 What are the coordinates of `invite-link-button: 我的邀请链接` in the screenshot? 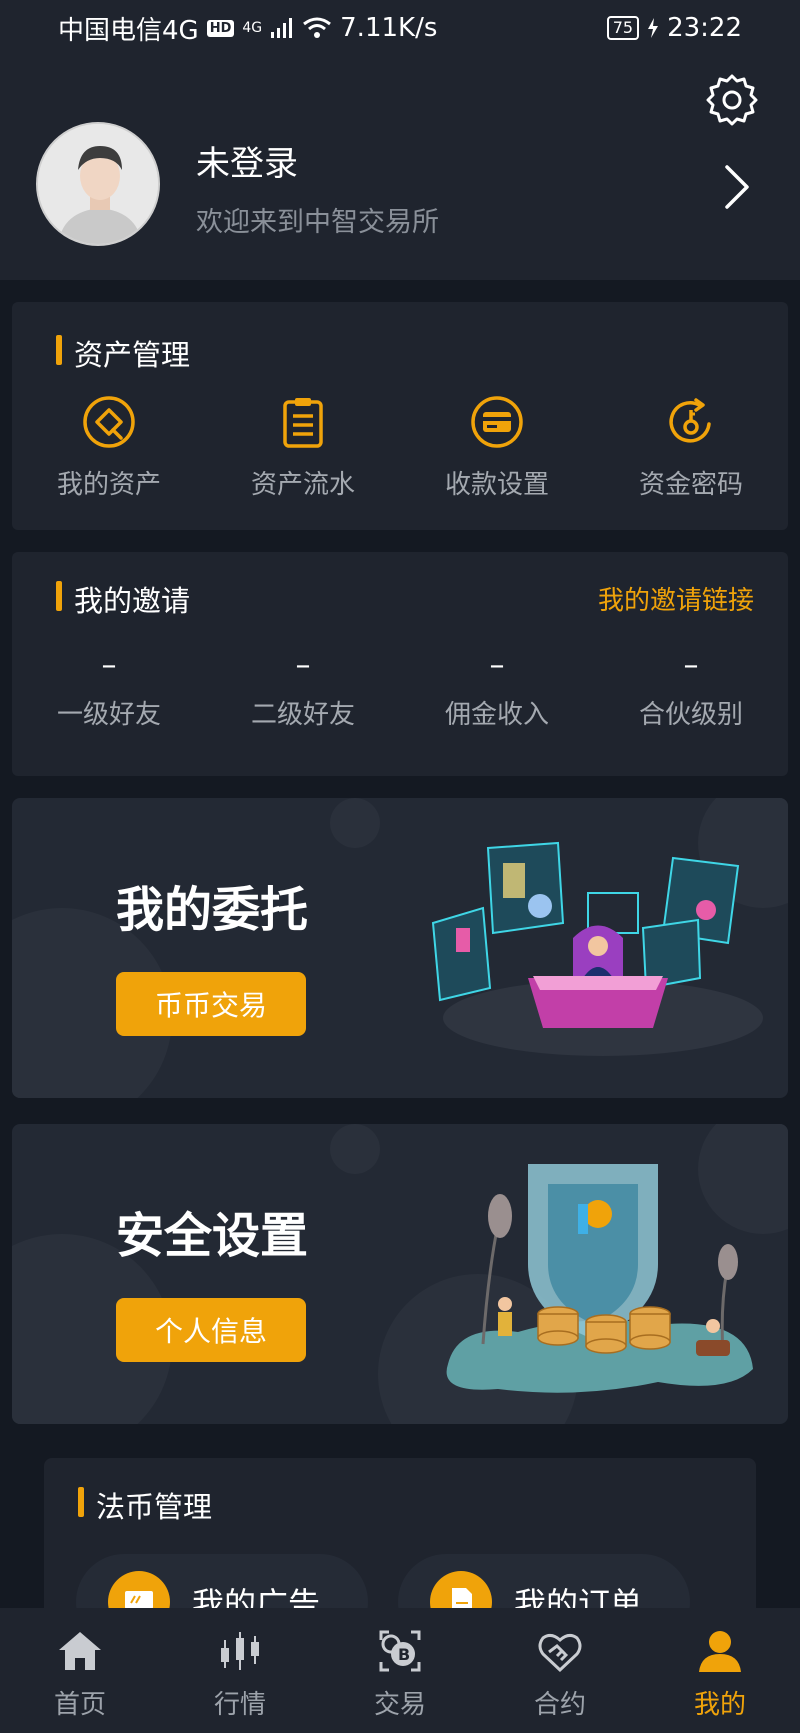 It's located at (676, 598).